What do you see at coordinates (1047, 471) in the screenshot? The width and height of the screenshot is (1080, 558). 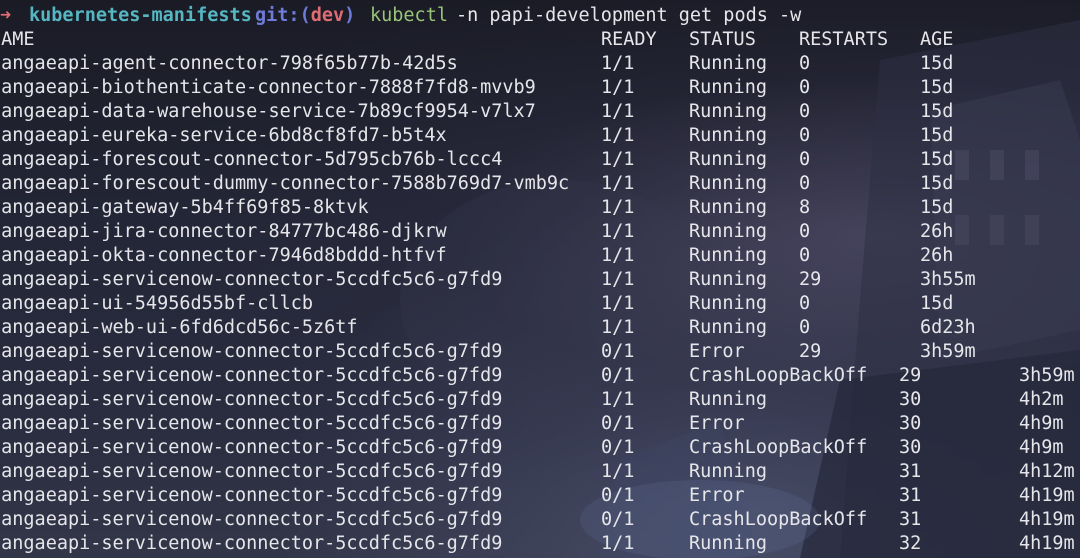 I see `pod-age: 4h12m` at bounding box center [1047, 471].